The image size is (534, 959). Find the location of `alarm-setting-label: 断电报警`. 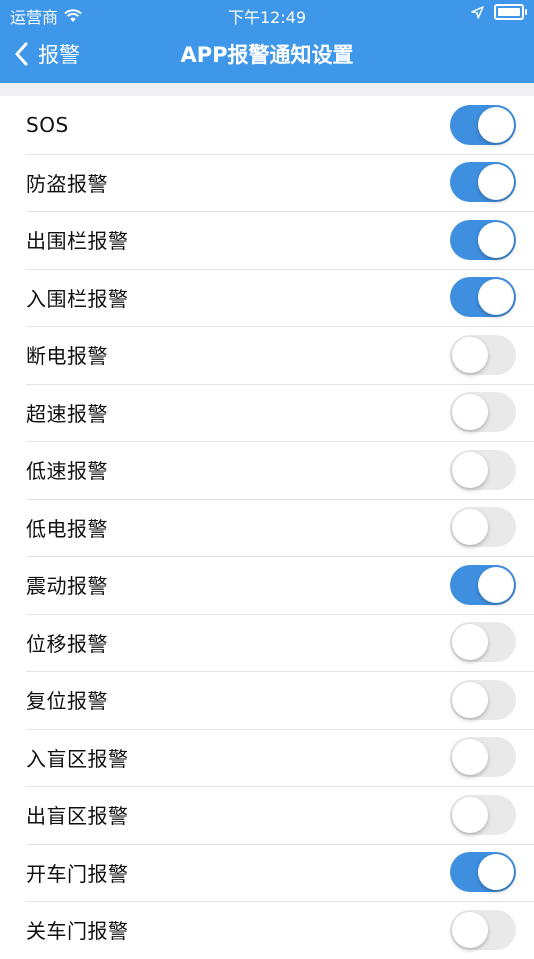

alarm-setting-label: 断电报警 is located at coordinates (67, 356).